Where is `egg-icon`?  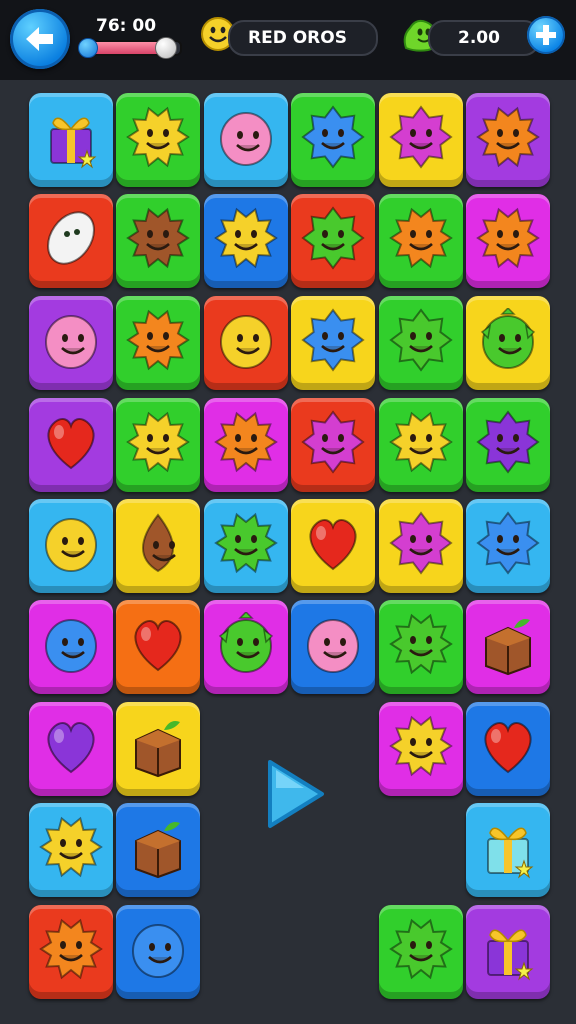 egg-icon is located at coordinates (71, 238).